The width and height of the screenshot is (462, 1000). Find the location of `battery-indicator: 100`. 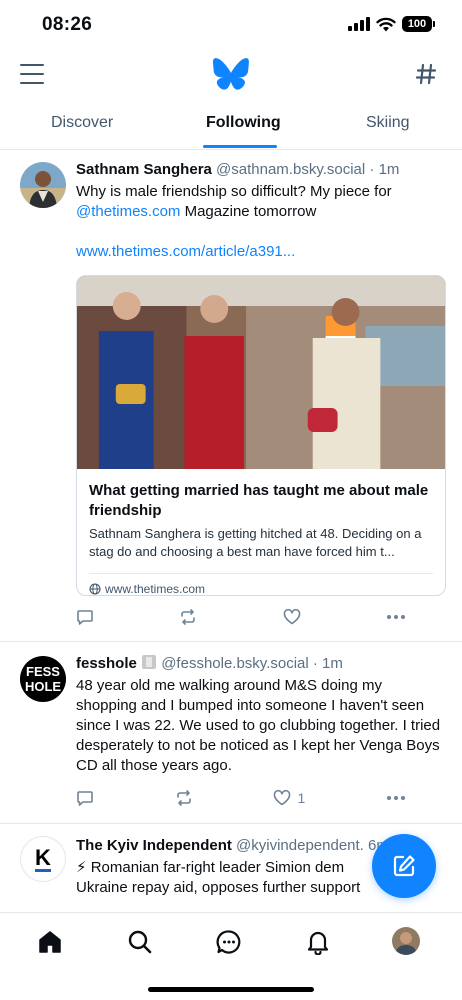

battery-indicator: 100 is located at coordinates (418, 24).